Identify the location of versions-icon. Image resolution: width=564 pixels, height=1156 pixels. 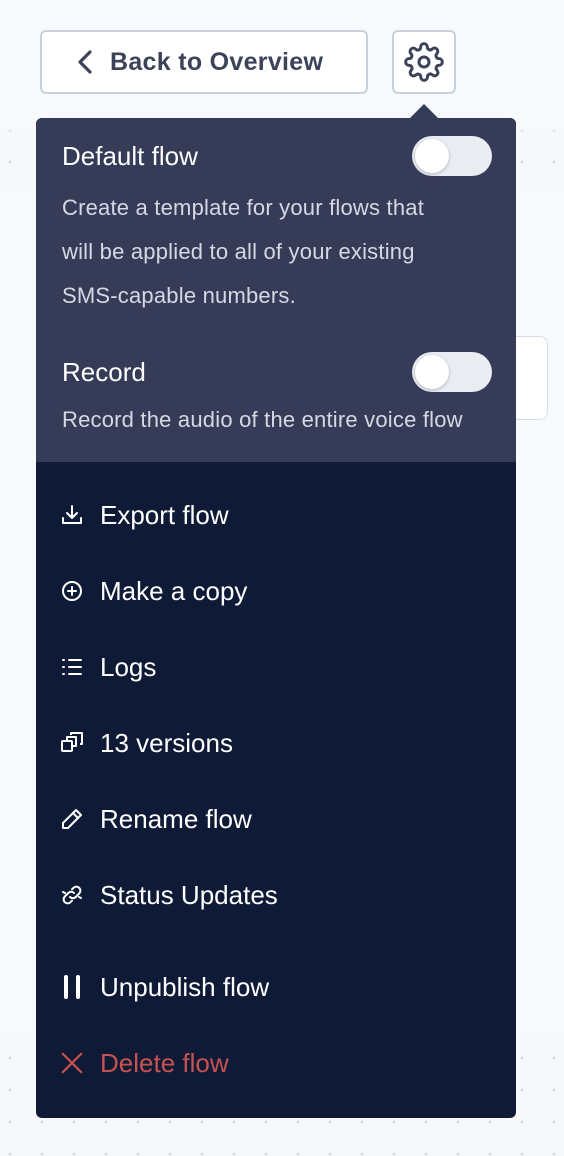
(72, 743).